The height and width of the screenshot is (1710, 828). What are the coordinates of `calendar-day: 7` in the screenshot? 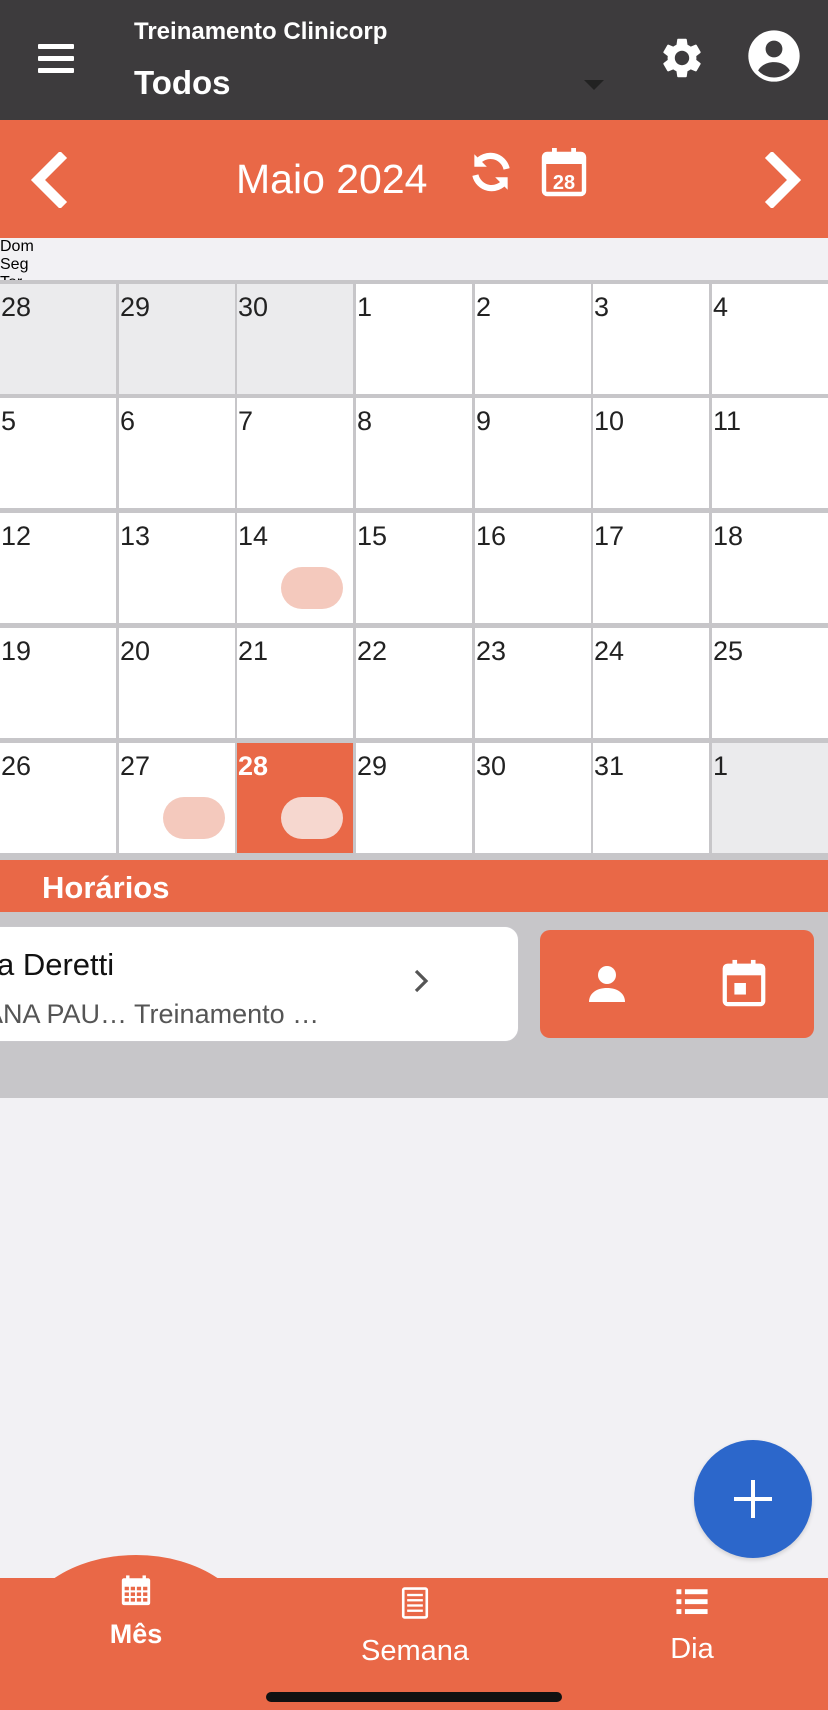 It's located at (295, 453).